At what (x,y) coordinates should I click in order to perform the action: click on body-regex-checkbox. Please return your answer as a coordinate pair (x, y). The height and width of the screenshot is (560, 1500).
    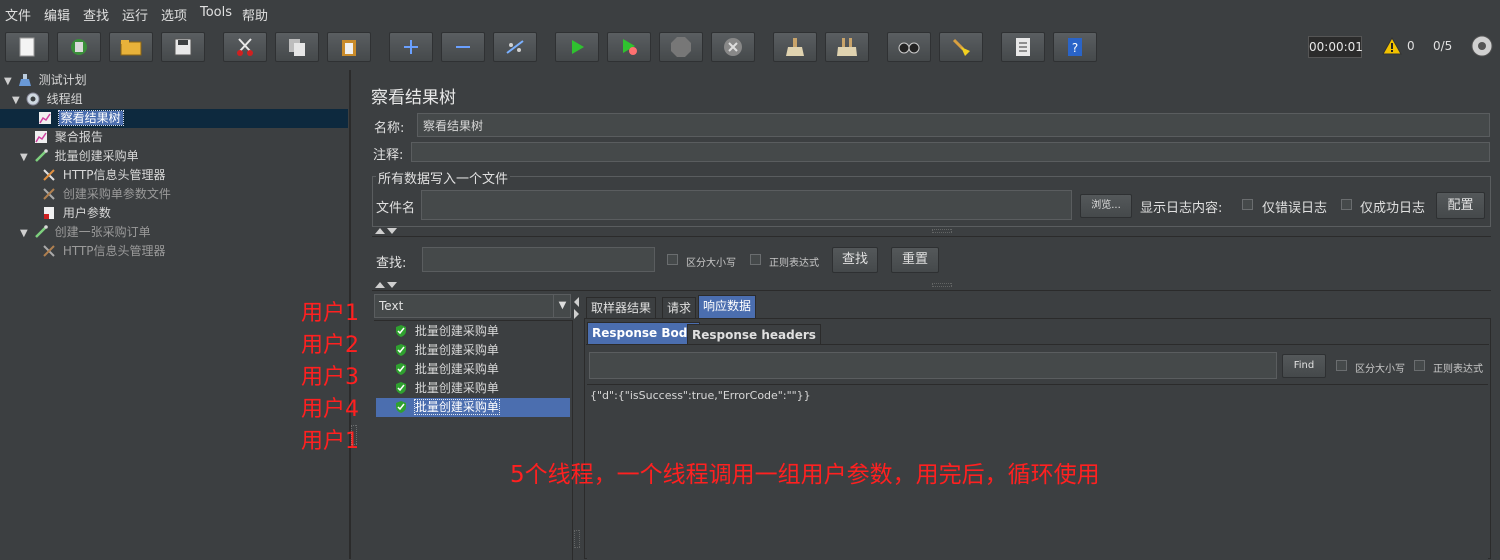
    Looking at the image, I should click on (1419, 365).